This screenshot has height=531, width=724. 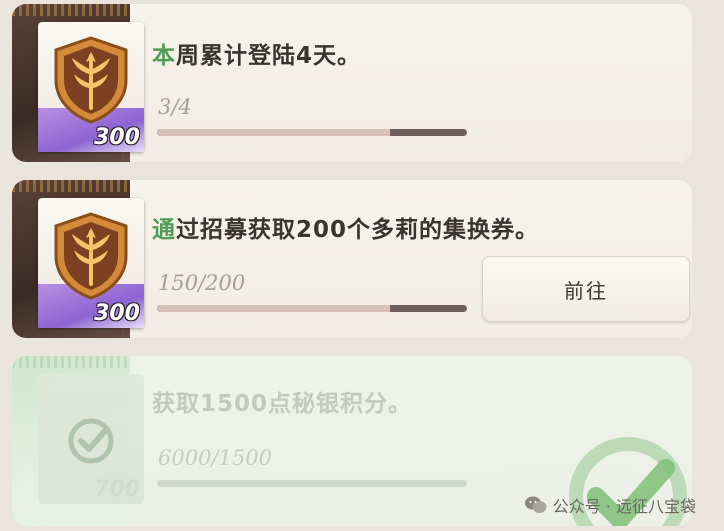 What do you see at coordinates (358, 230) in the screenshot?
I see `task-title-text: 过招募获取200个多莉的集换券。` at bounding box center [358, 230].